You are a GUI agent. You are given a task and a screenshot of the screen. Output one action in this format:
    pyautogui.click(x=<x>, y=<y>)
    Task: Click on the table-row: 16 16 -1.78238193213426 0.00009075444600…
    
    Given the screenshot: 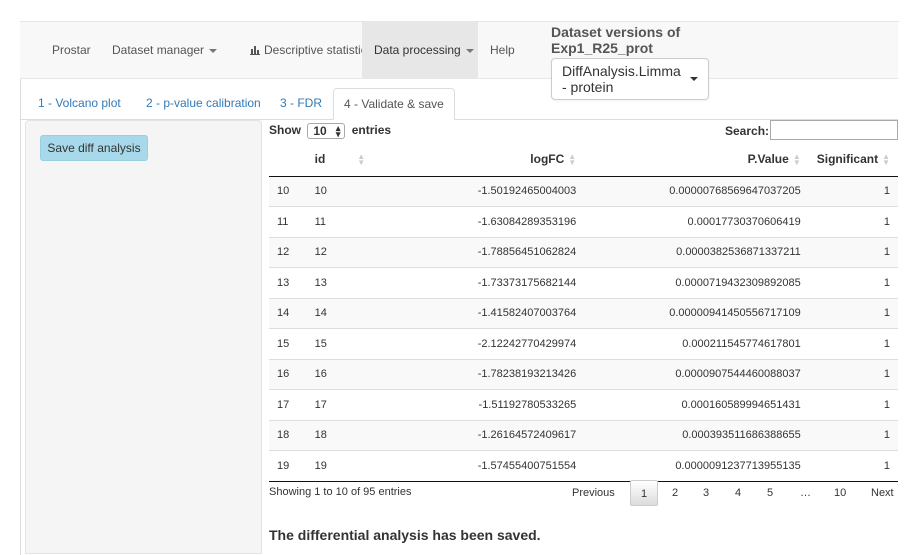 What is the action you would take?
    pyautogui.click(x=583, y=374)
    